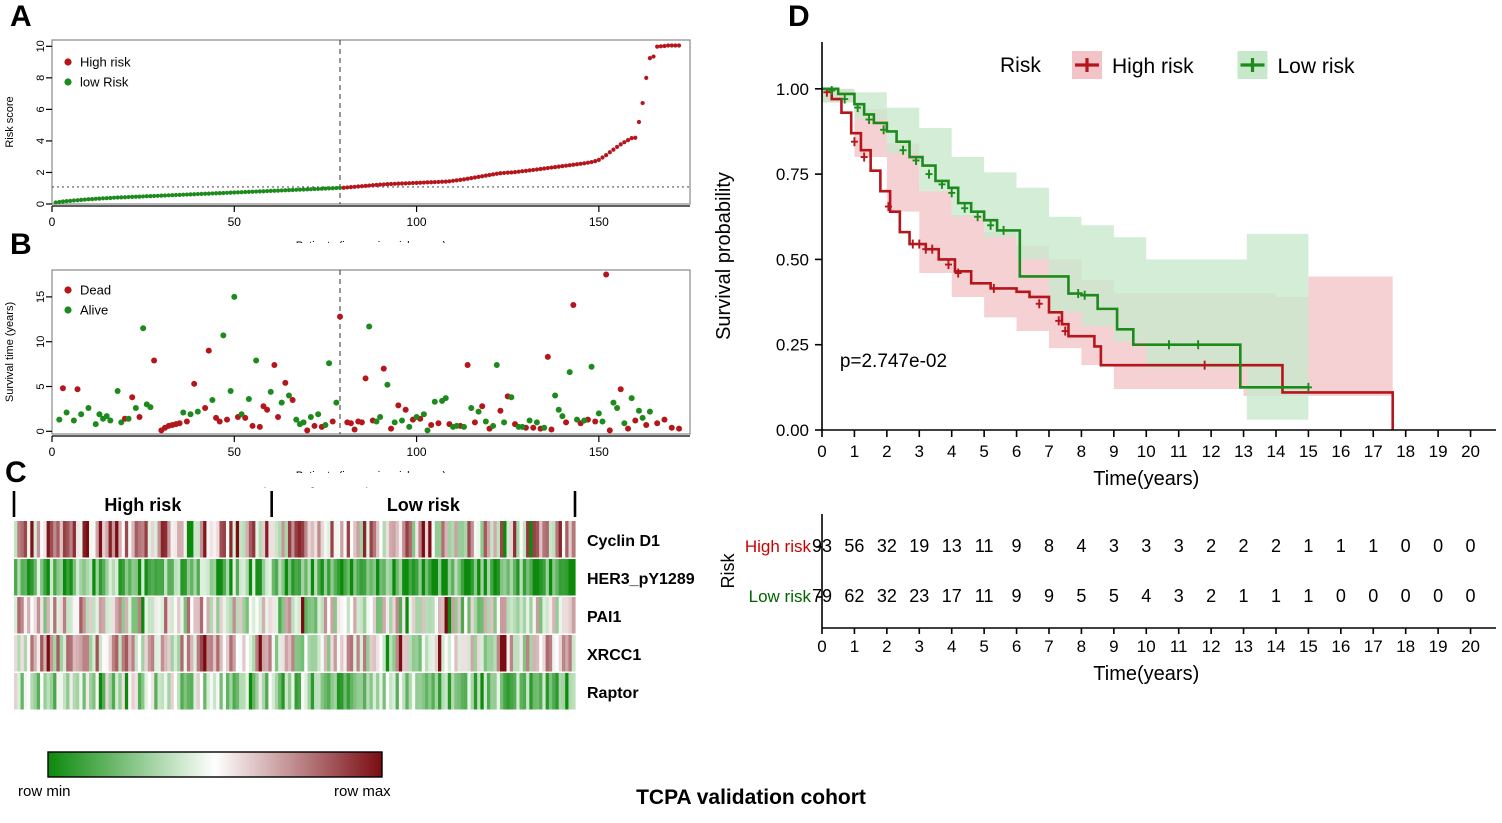  Describe the element at coordinates (52, 222) in the screenshot. I see `panel-a-xtick: 0` at that location.